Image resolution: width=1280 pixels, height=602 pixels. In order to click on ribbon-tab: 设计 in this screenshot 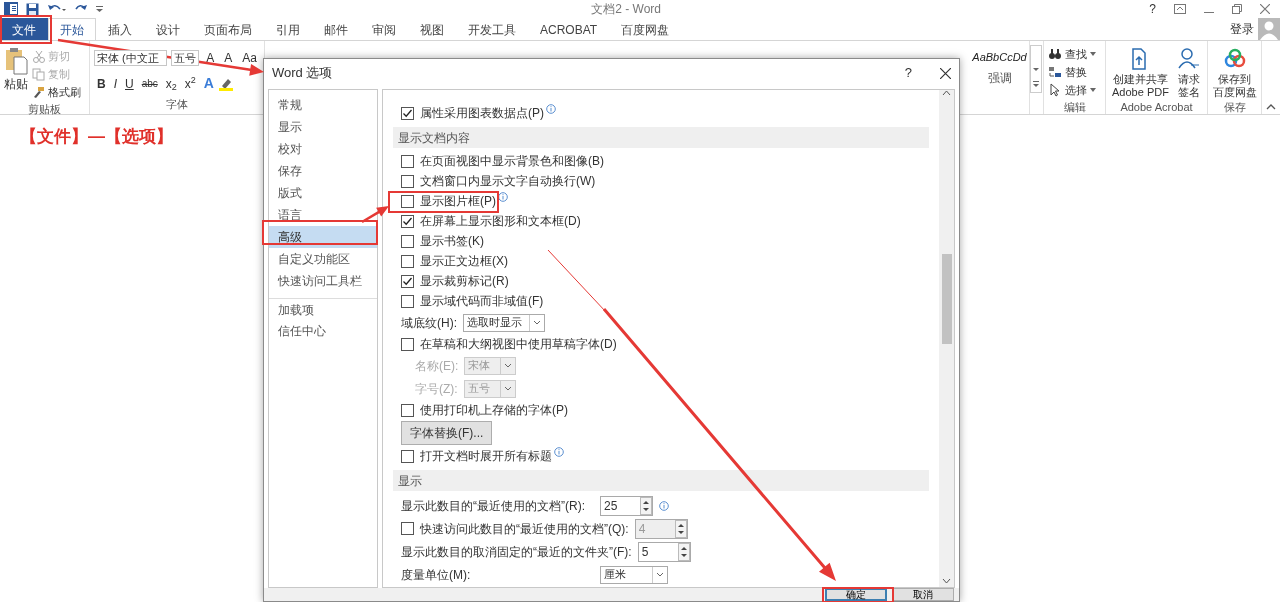, I will do `click(168, 29)`.